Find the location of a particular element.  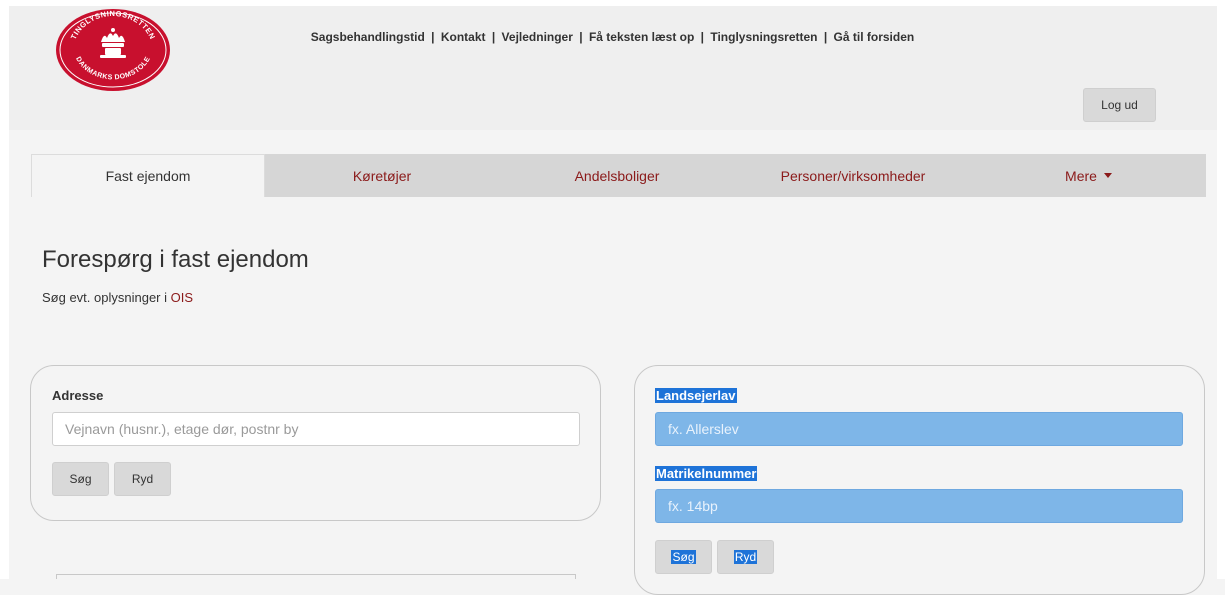

caret-down-icon is located at coordinates (1107, 175).